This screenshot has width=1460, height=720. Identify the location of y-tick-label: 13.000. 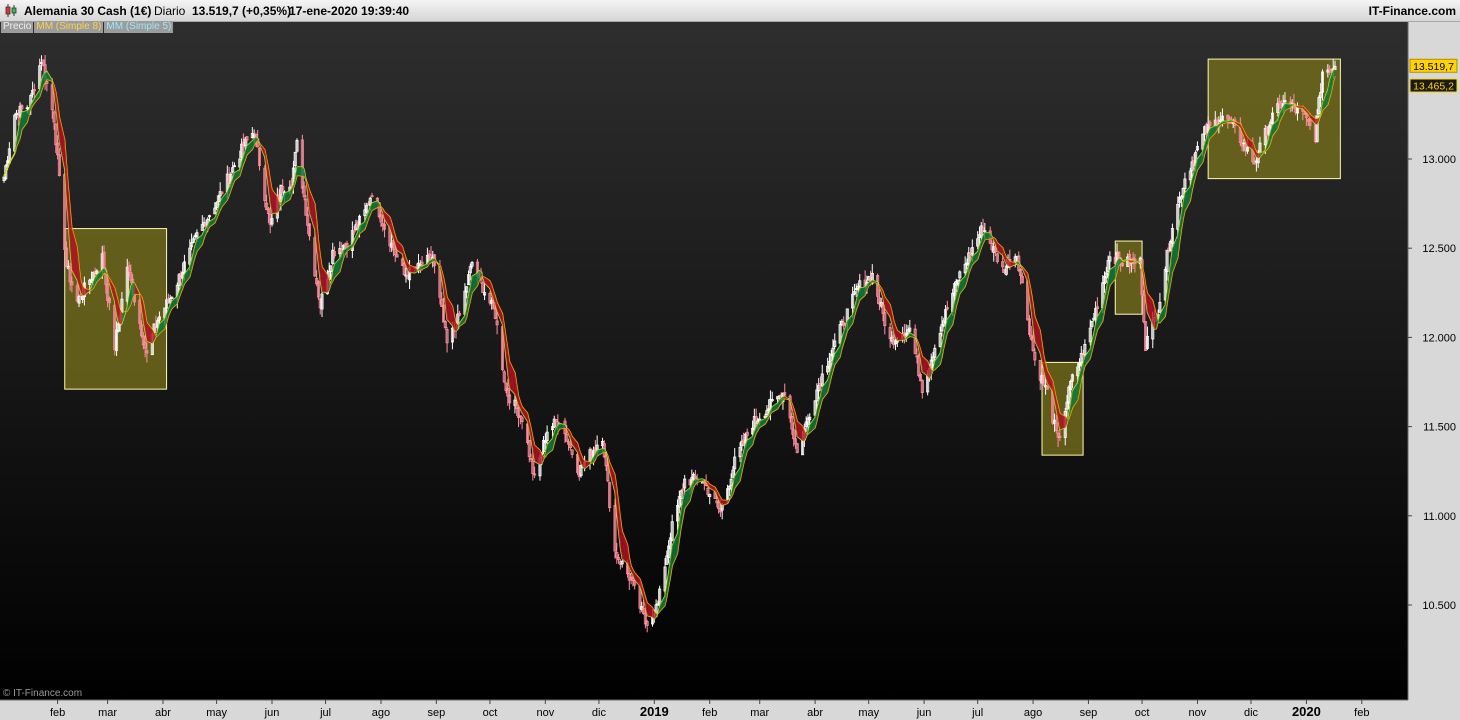
(1439, 160).